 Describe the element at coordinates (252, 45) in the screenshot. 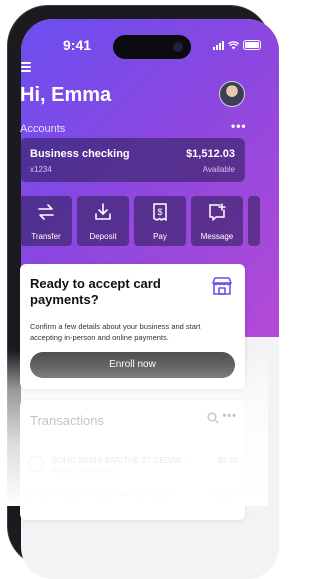

I see `battery-icon` at that location.